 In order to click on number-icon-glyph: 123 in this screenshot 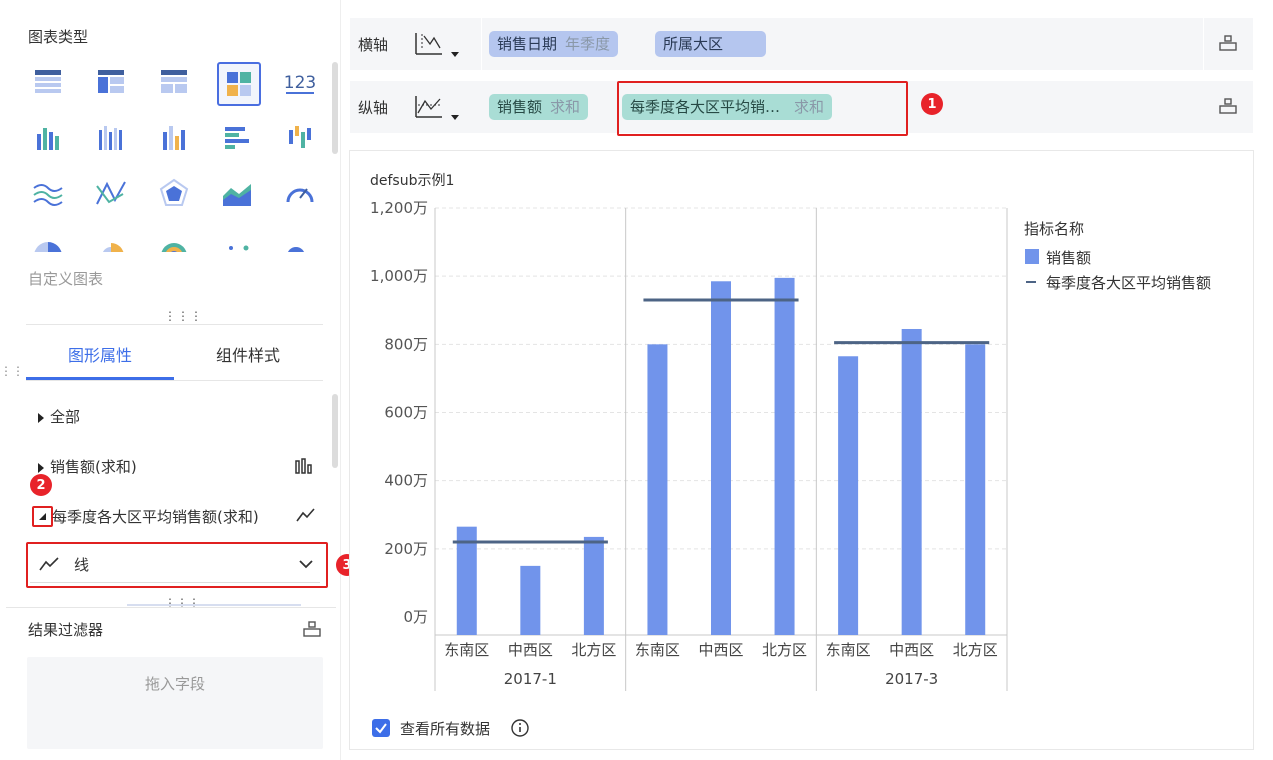, I will do `click(300, 83)`.